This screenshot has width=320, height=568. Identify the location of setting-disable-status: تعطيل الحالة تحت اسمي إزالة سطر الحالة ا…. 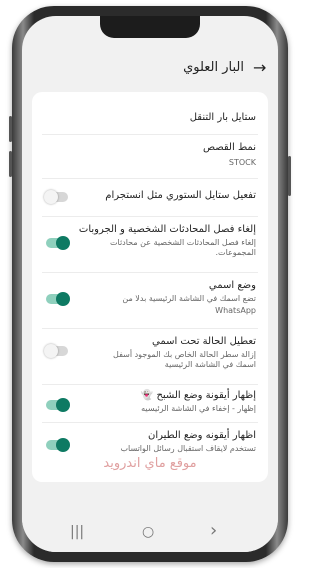
(150, 357).